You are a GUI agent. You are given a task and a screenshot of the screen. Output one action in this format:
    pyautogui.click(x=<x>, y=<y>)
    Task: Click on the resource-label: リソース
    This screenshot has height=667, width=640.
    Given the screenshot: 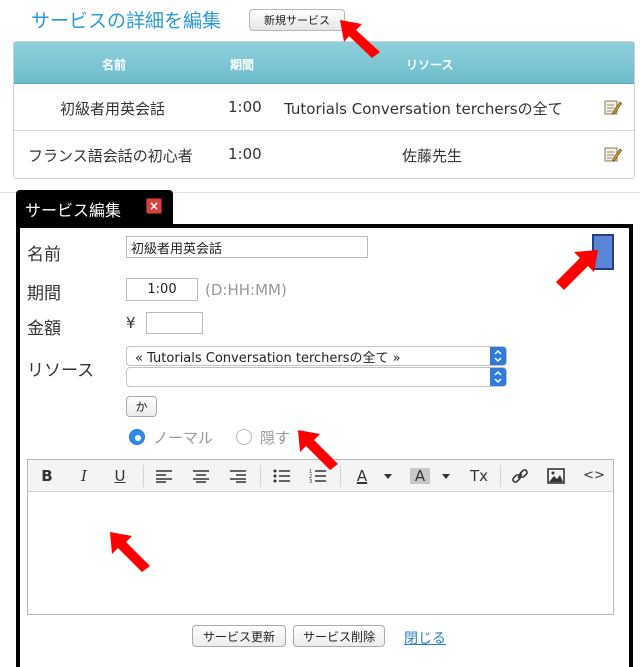 What is the action you would take?
    pyautogui.click(x=61, y=371)
    